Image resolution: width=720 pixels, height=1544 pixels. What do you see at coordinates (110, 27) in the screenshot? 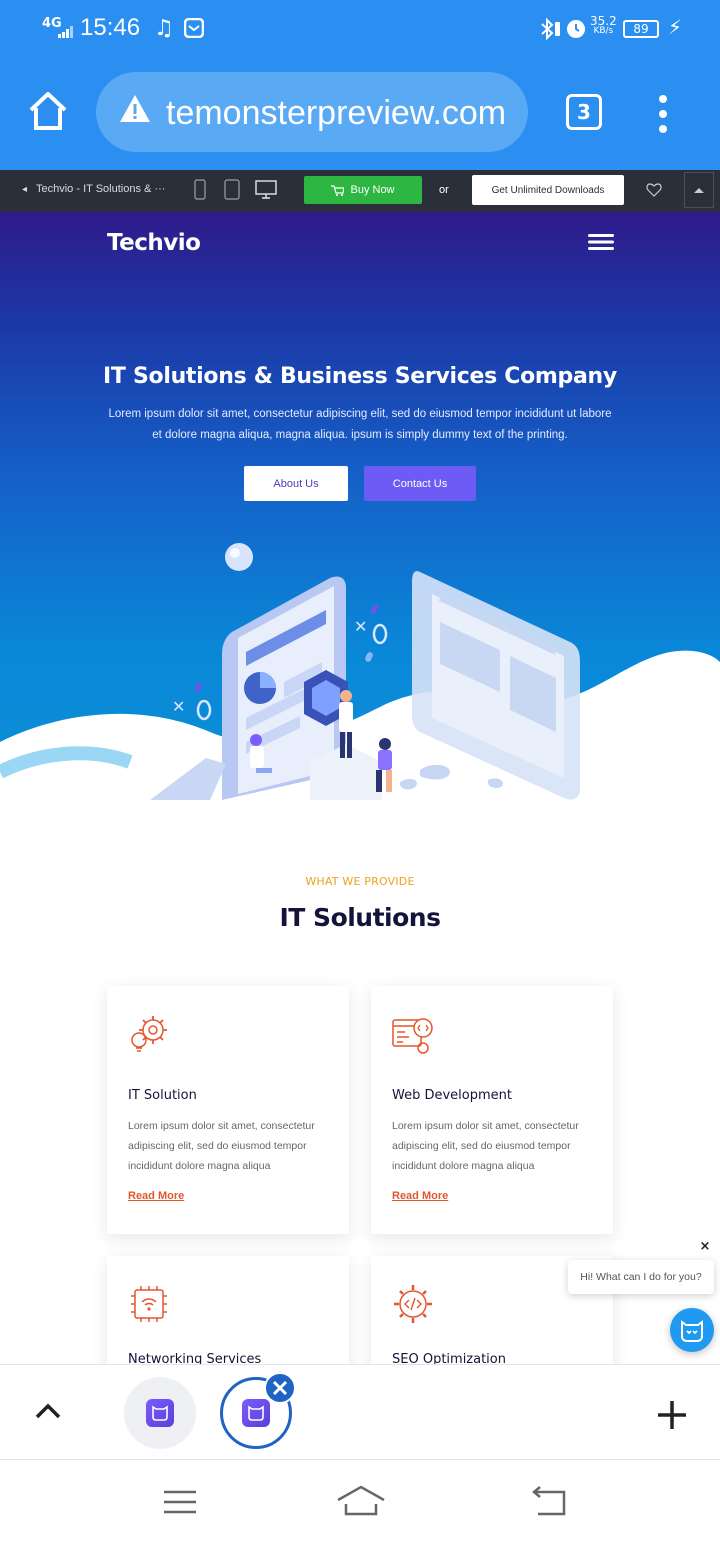
I see `clock: 15:46` at bounding box center [110, 27].